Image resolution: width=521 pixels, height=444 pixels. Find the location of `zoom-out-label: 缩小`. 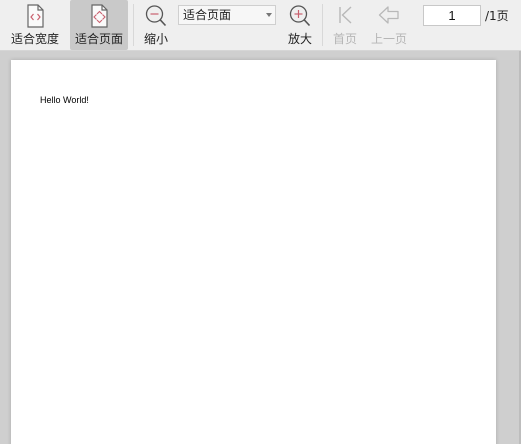

zoom-out-label: 缩小 is located at coordinates (155, 39).